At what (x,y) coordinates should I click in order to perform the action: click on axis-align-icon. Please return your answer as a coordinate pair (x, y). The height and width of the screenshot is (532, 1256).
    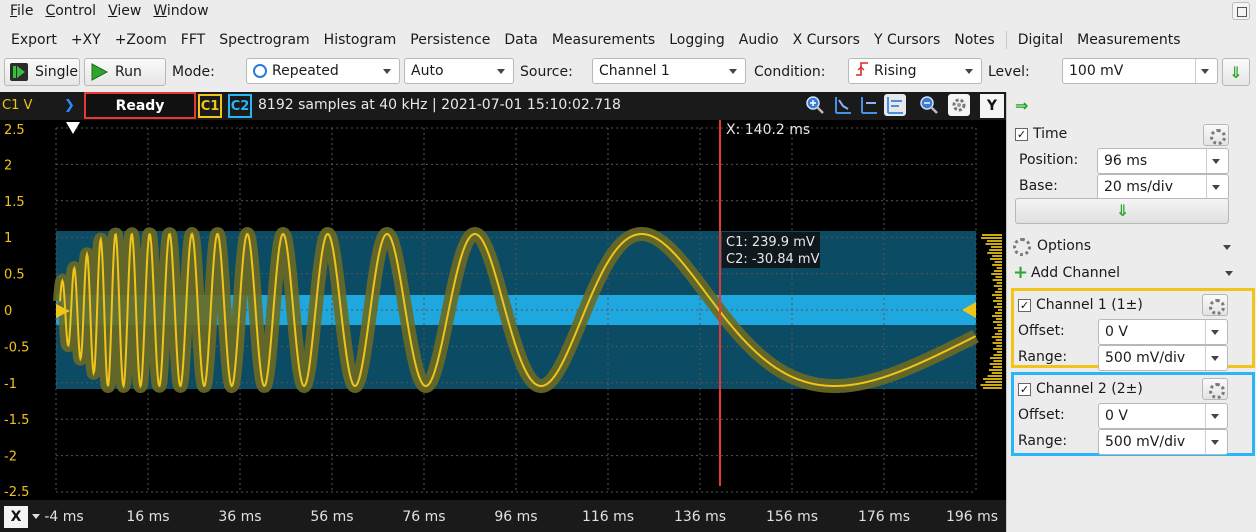
    Looking at the image, I should click on (869, 105).